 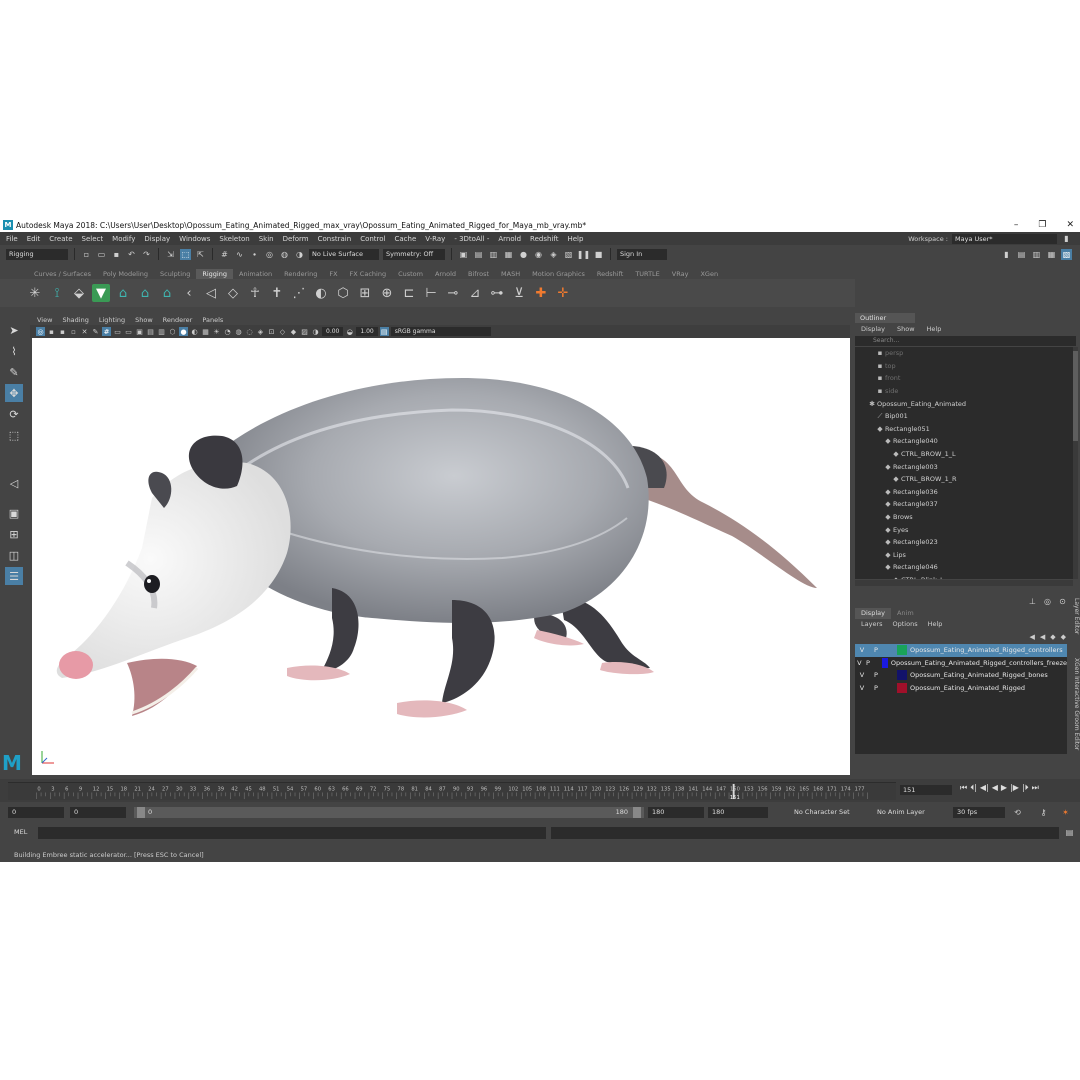 What do you see at coordinates (508, 254) in the screenshot?
I see `render-settings-icon: ▦` at bounding box center [508, 254].